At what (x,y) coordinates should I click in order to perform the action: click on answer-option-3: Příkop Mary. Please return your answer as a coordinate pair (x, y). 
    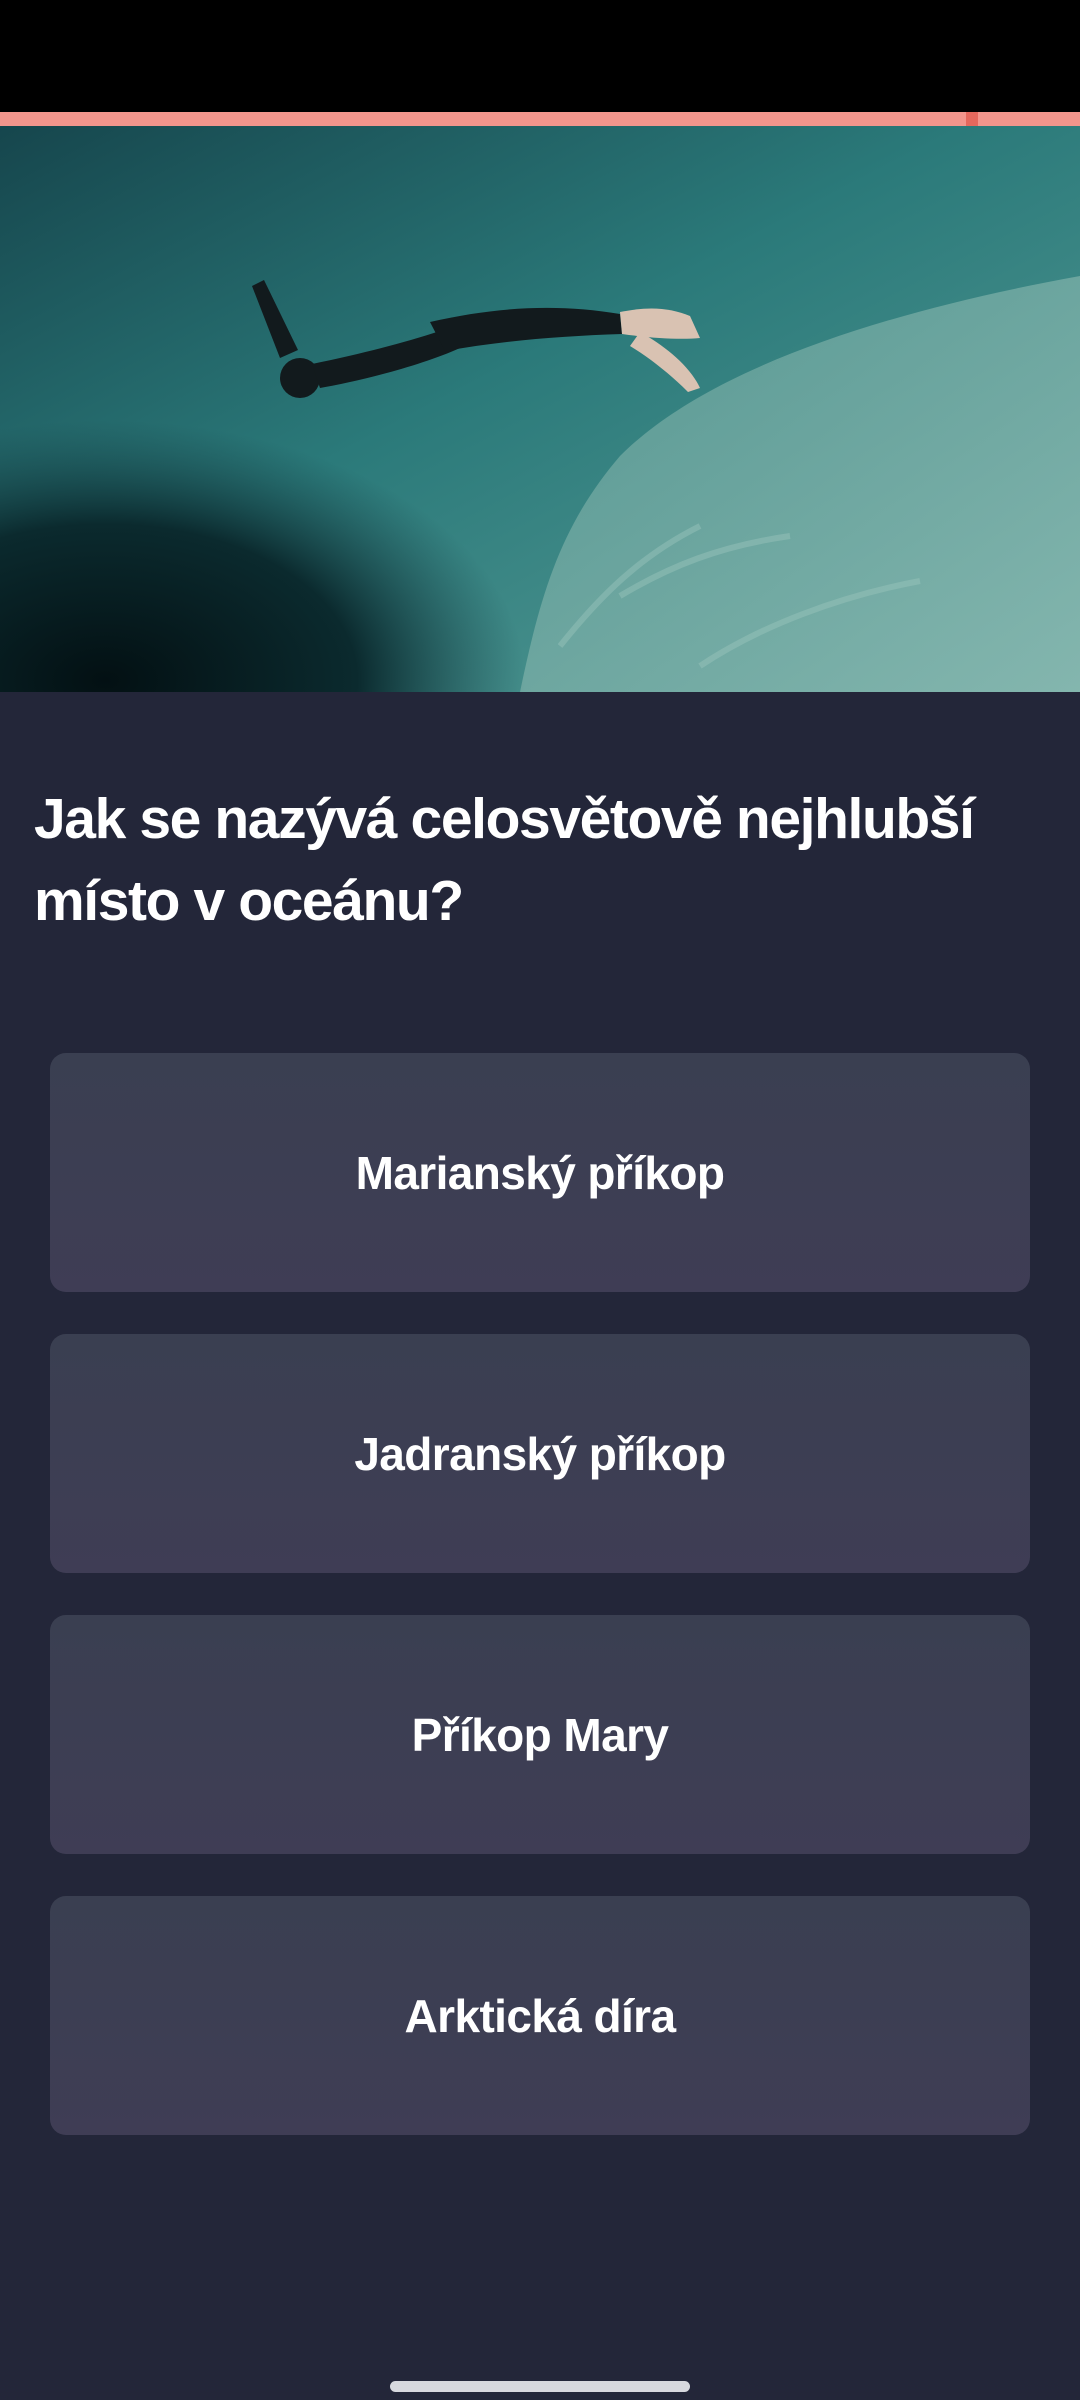
    Looking at the image, I should click on (540, 1734).